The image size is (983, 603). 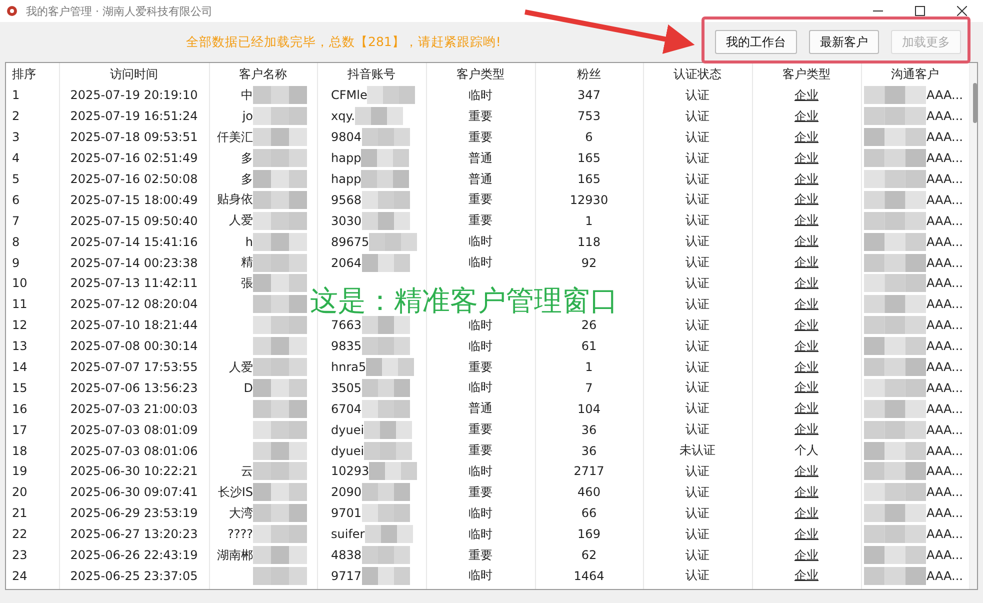 I want to click on toolbar-button: 我的工作台, so click(x=756, y=42).